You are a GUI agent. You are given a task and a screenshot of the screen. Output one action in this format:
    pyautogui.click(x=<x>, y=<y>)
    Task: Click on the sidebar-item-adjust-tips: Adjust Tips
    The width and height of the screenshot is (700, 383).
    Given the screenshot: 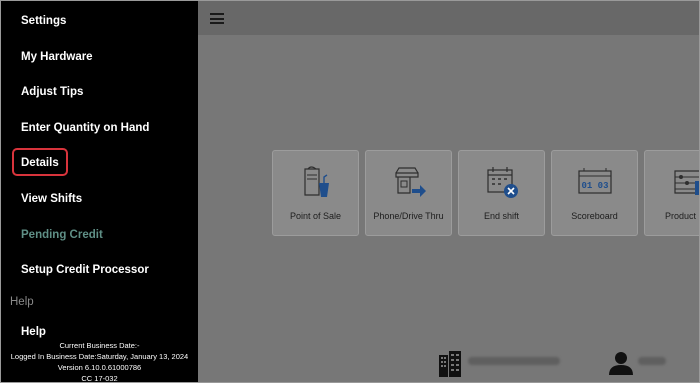 What is the action you would take?
    pyautogui.click(x=52, y=92)
    